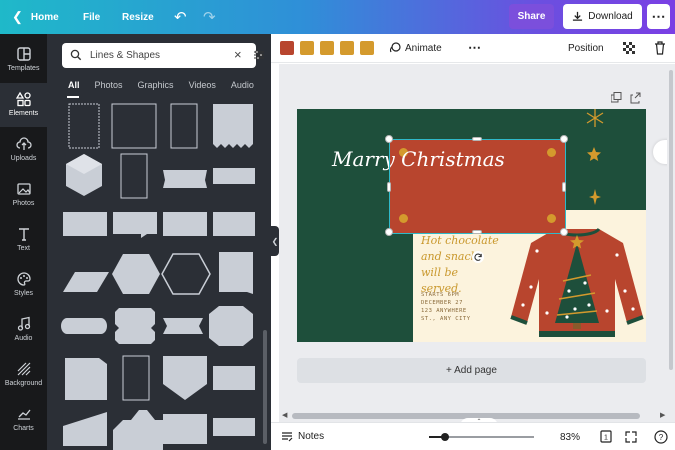  I want to click on sidebar-item-label: Templates, so click(23, 68).